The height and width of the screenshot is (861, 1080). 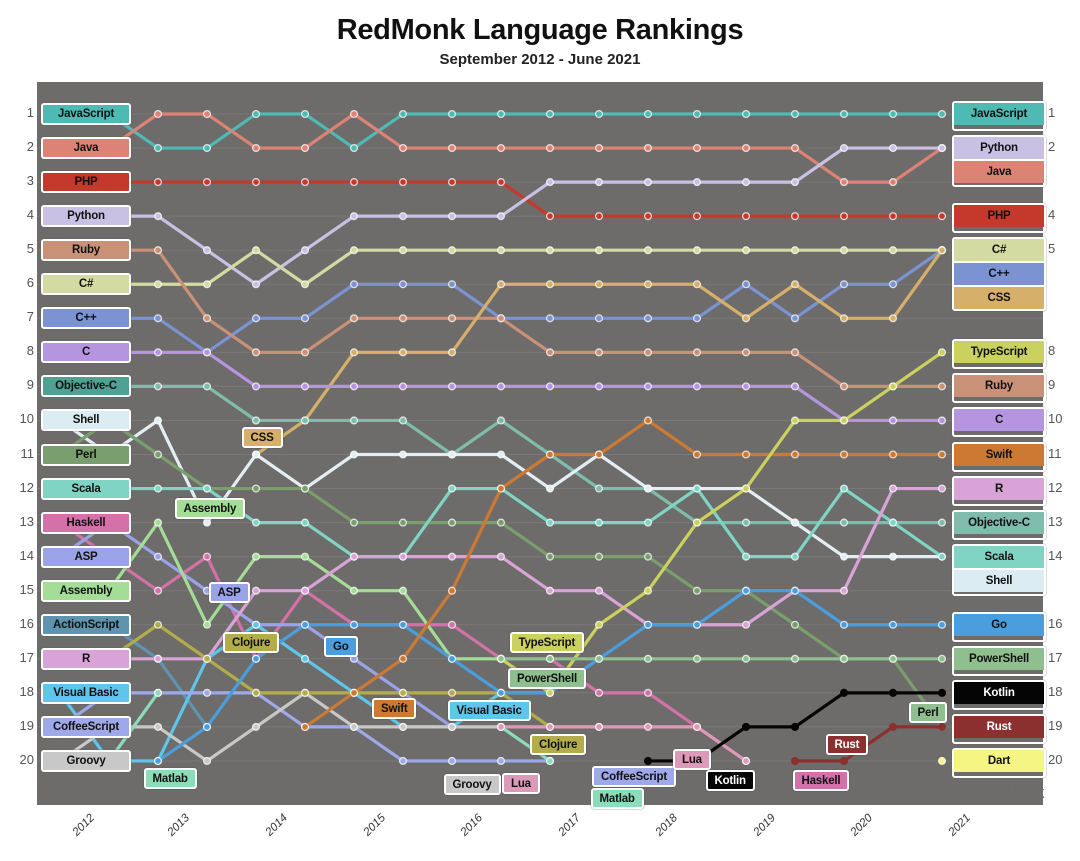 What do you see at coordinates (86, 182) in the screenshot?
I see `left-label-php: PHP` at bounding box center [86, 182].